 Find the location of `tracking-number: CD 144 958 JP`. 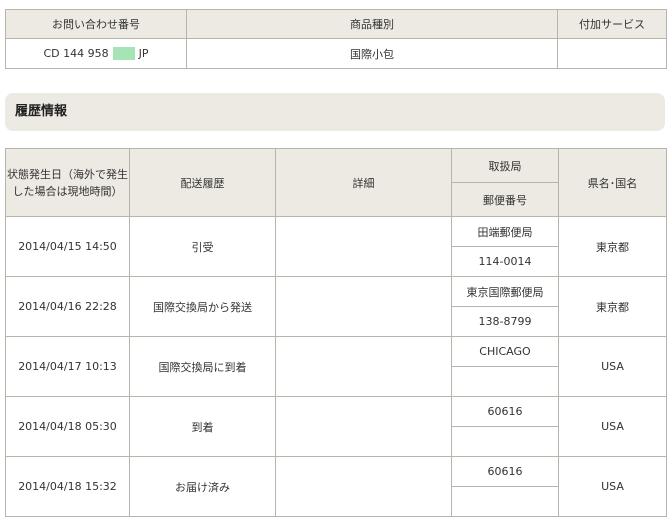

tracking-number: CD 144 958 JP is located at coordinates (96, 53).